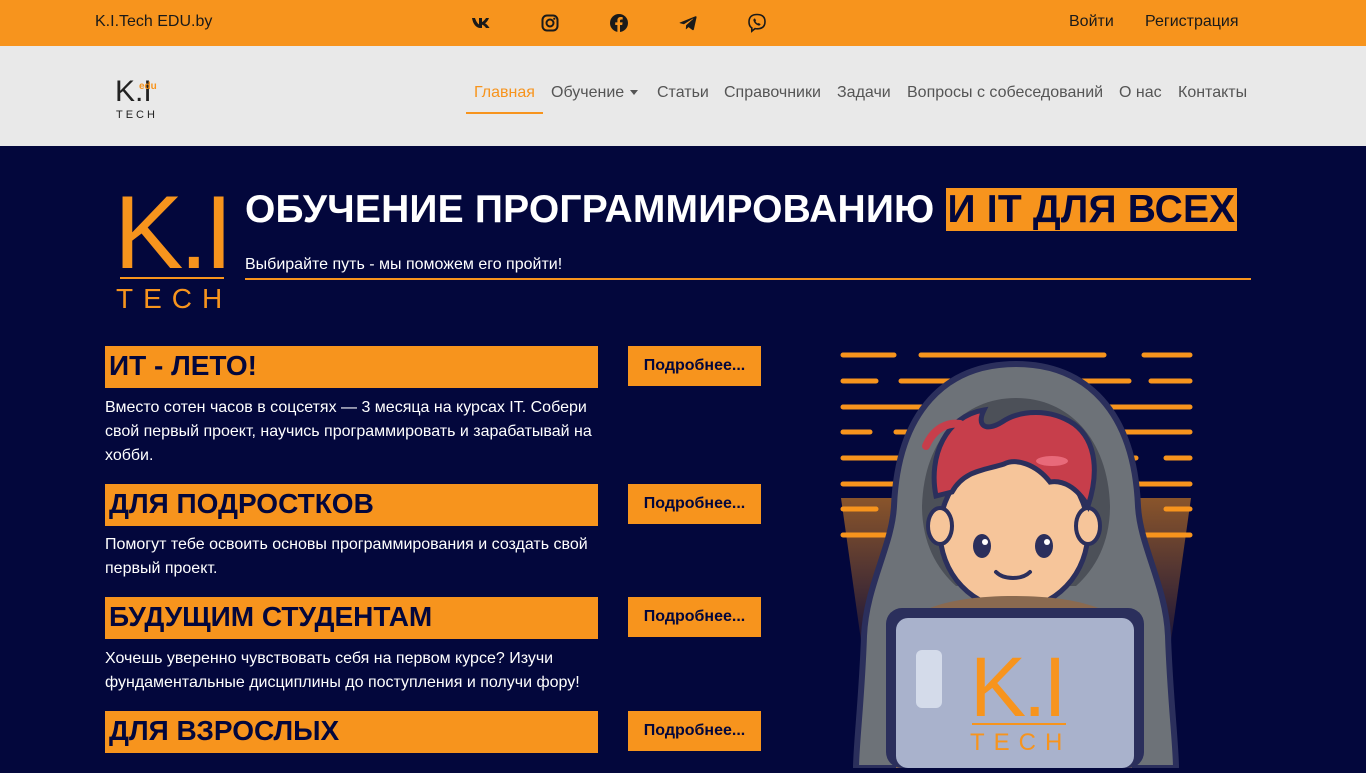 Image resolution: width=1366 pixels, height=773 pixels. I want to click on right-eye, so click(1044, 546).